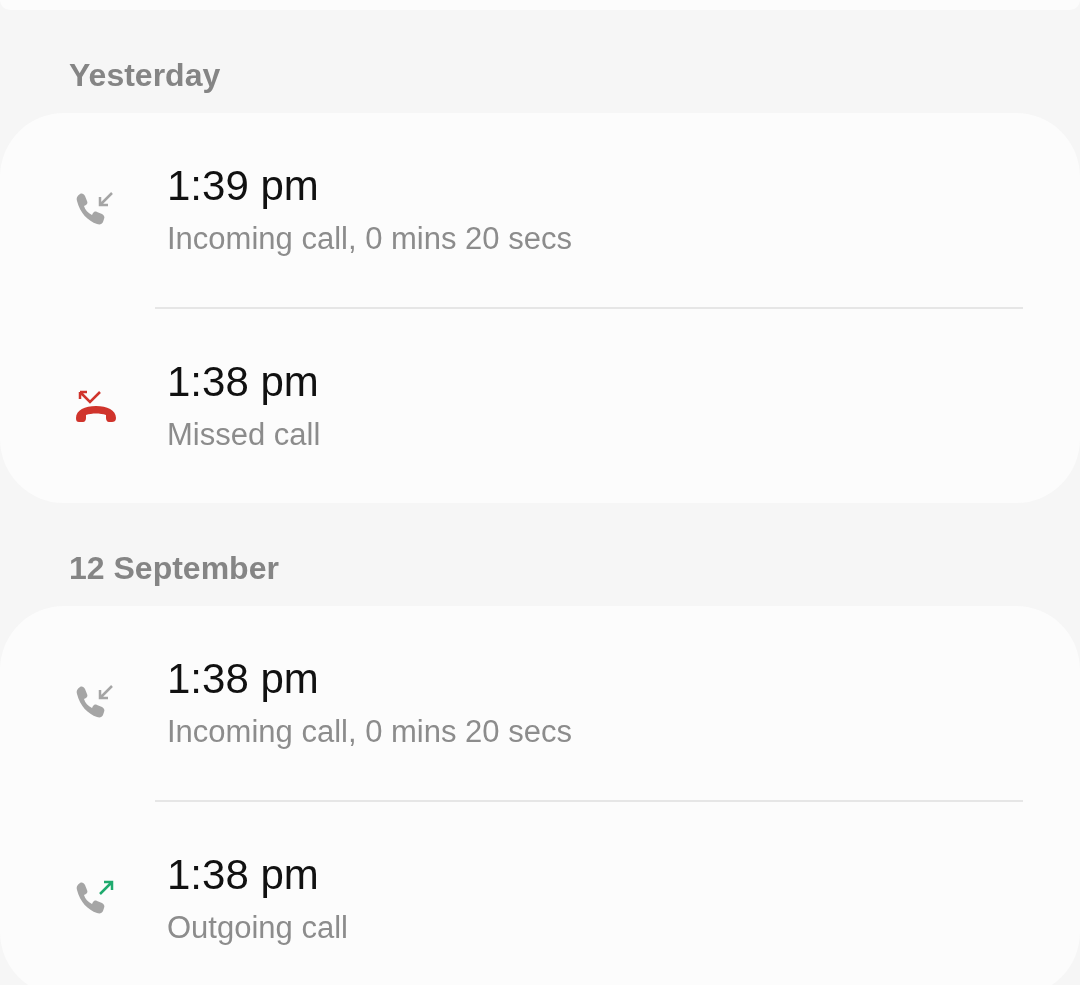 This screenshot has height=985, width=1080. I want to click on call-time: 1:39 pm, so click(243, 186).